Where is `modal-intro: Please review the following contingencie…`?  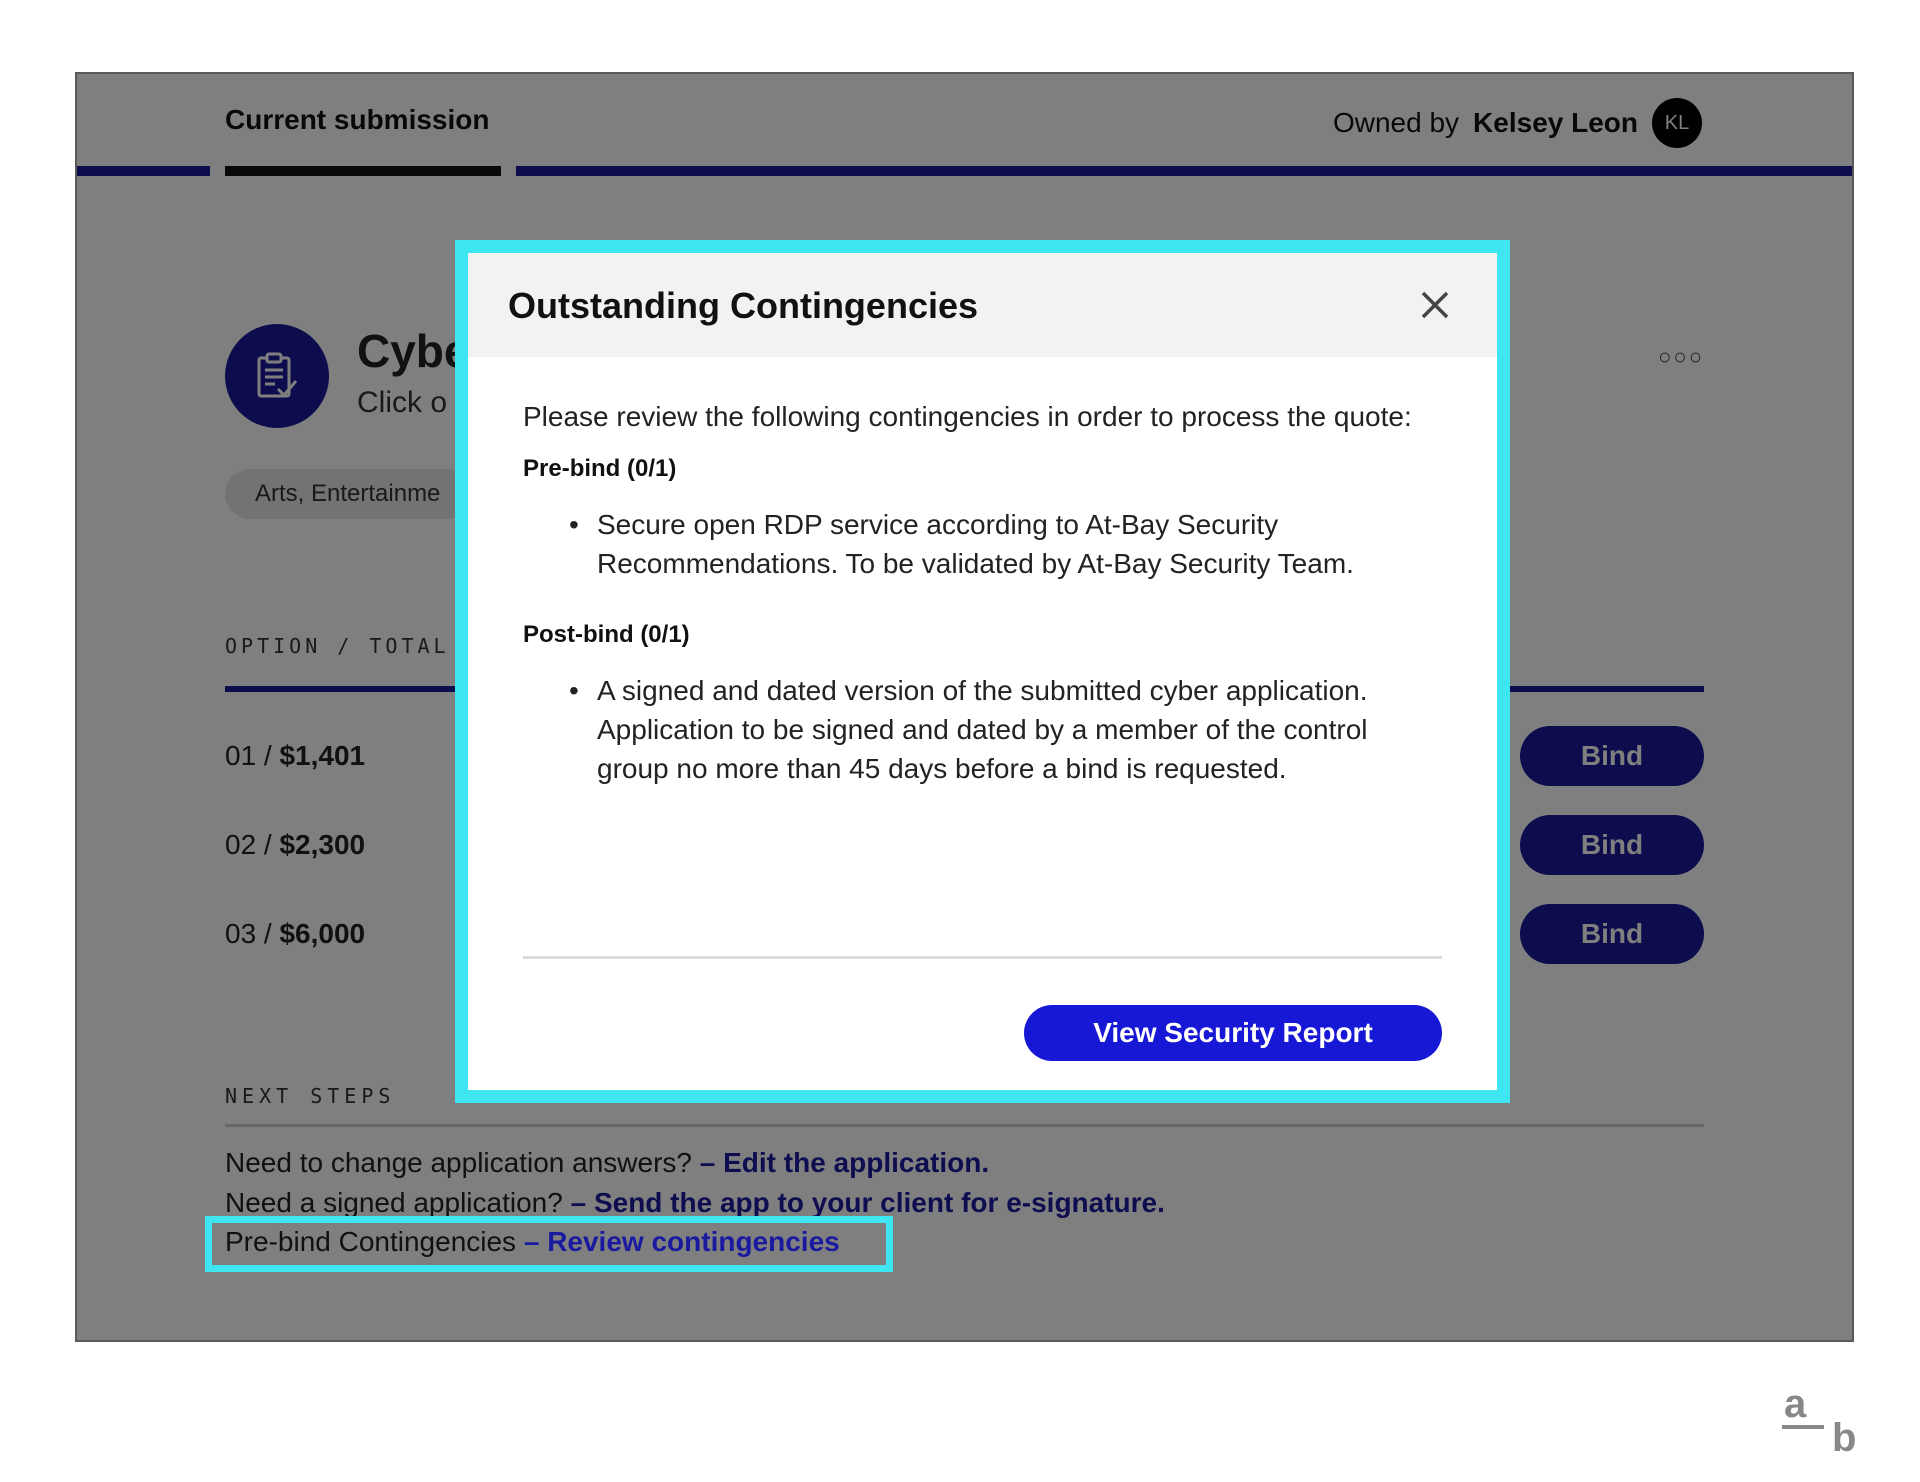 modal-intro: Please review the following contingencie… is located at coordinates (967, 416).